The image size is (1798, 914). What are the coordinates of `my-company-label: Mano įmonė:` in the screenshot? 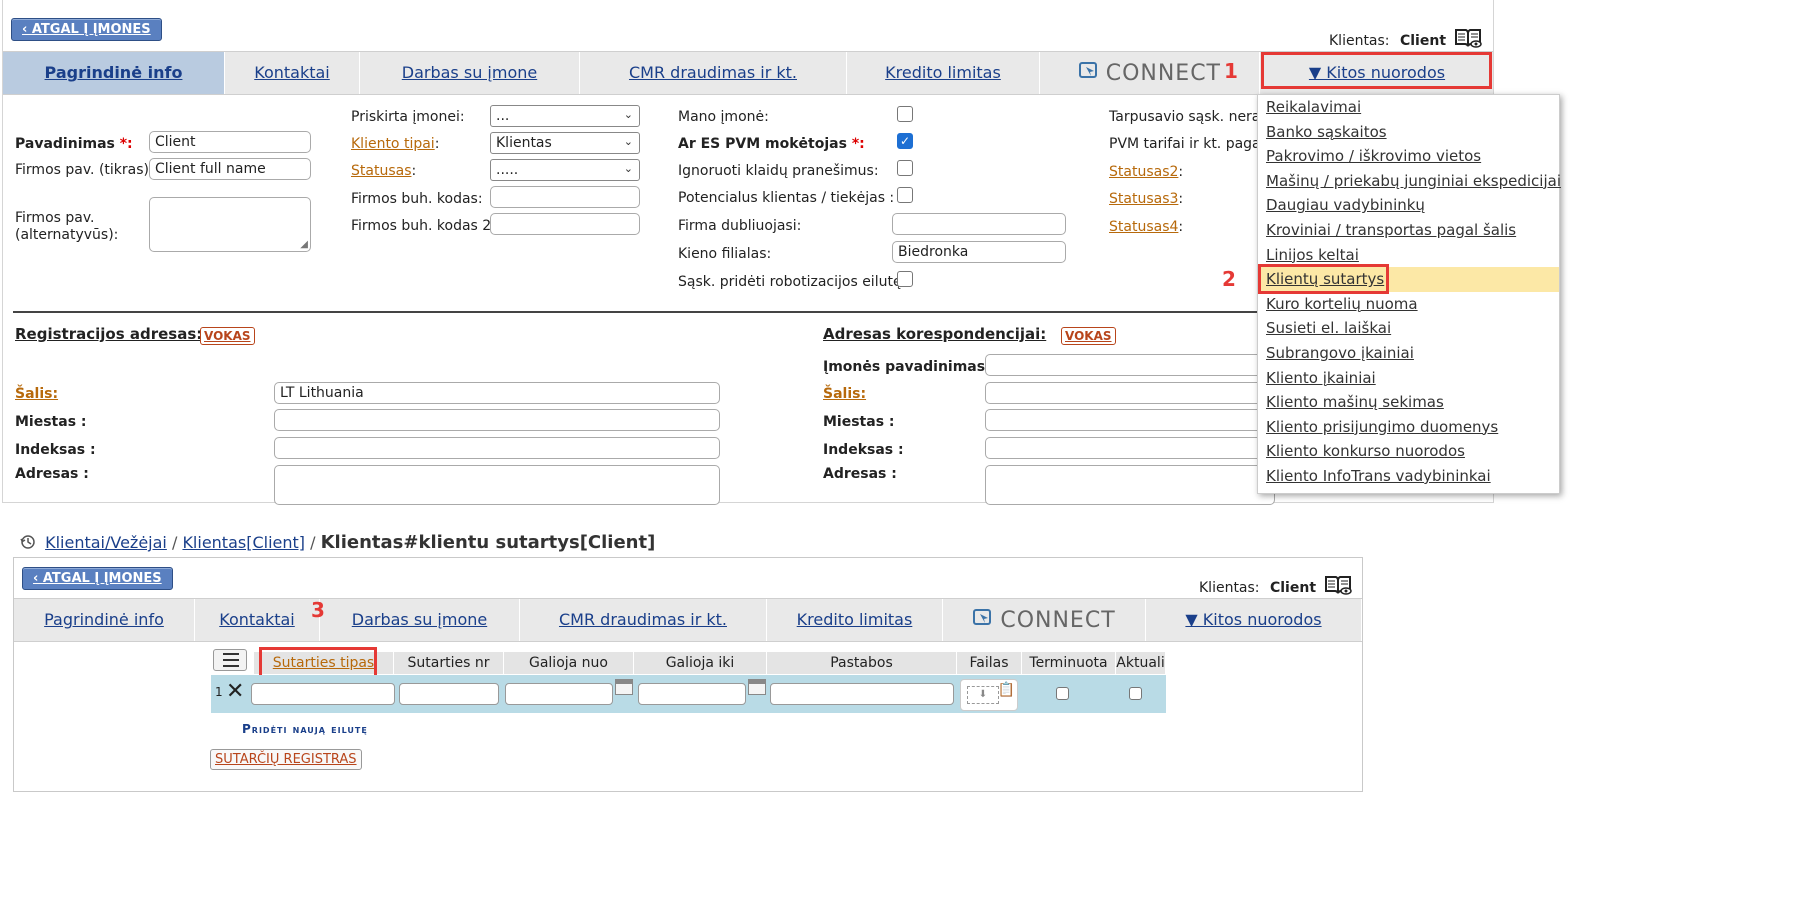 It's located at (723, 117).